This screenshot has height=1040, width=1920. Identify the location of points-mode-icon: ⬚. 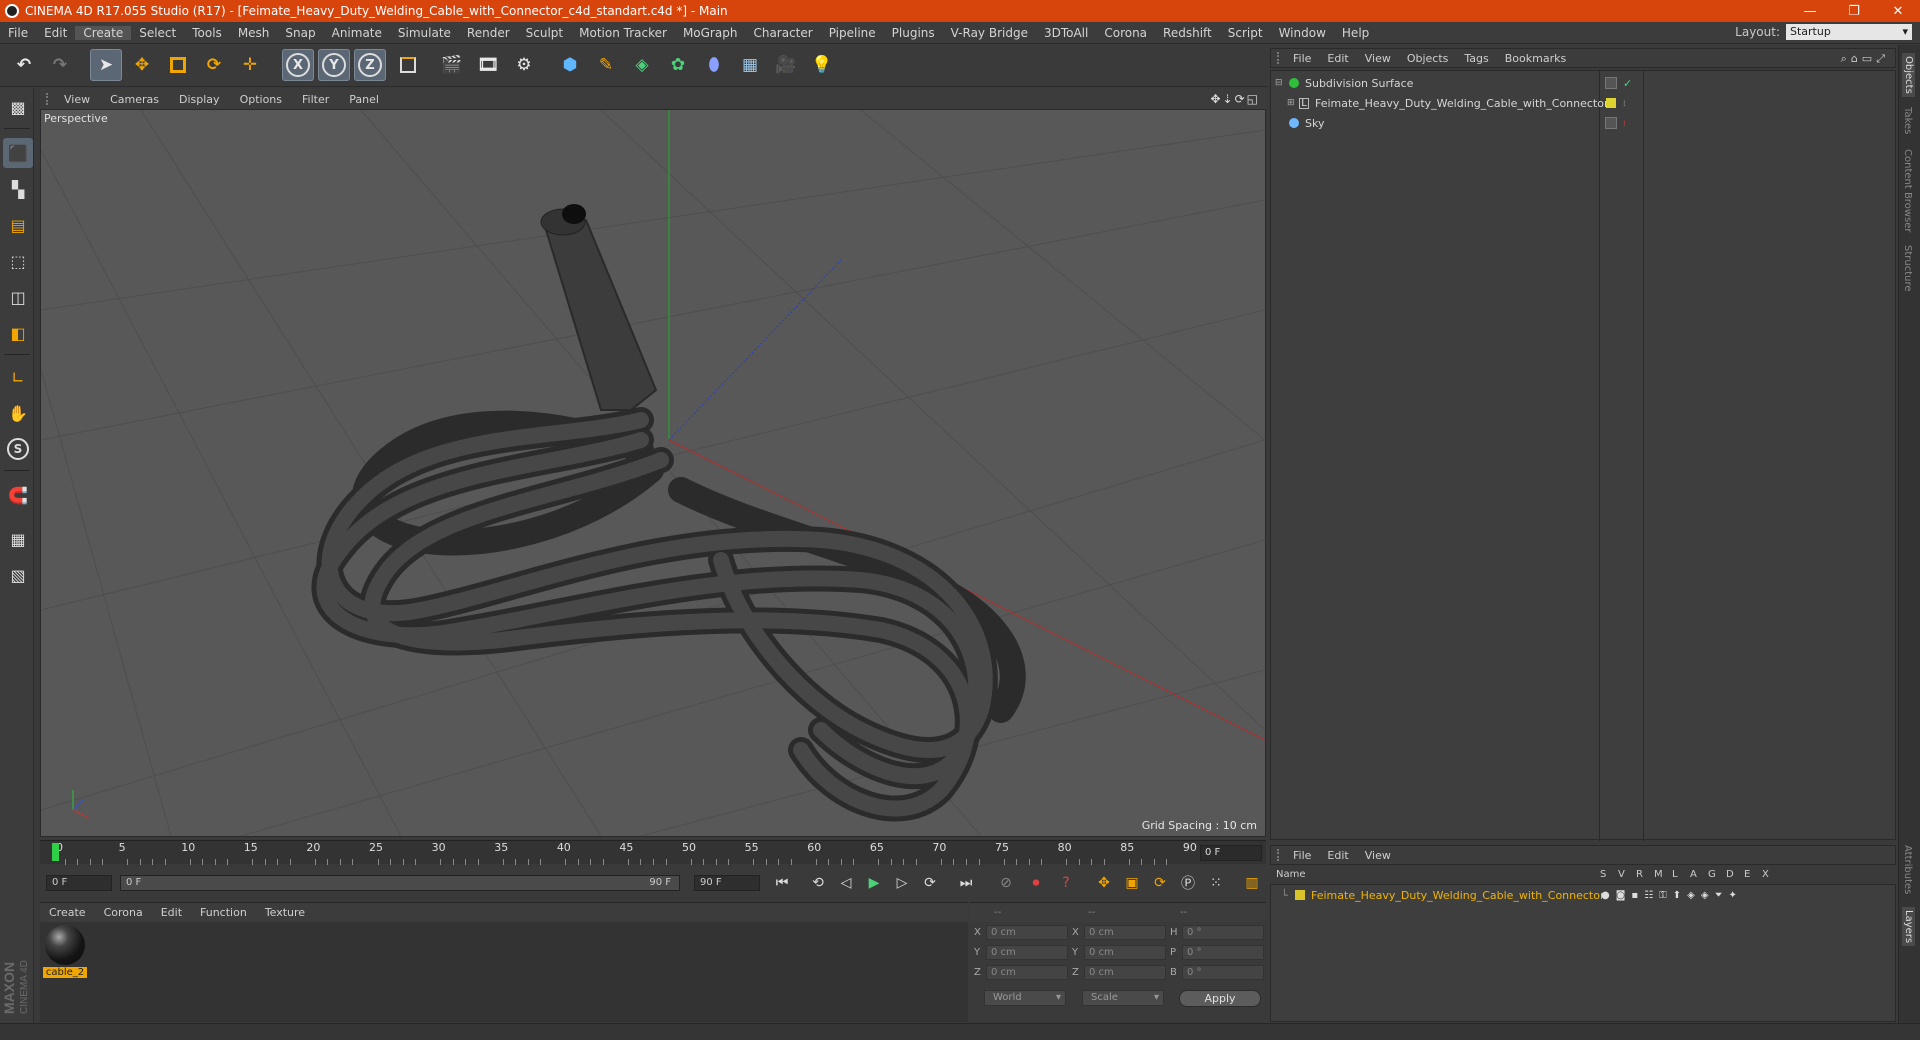
(18, 261).